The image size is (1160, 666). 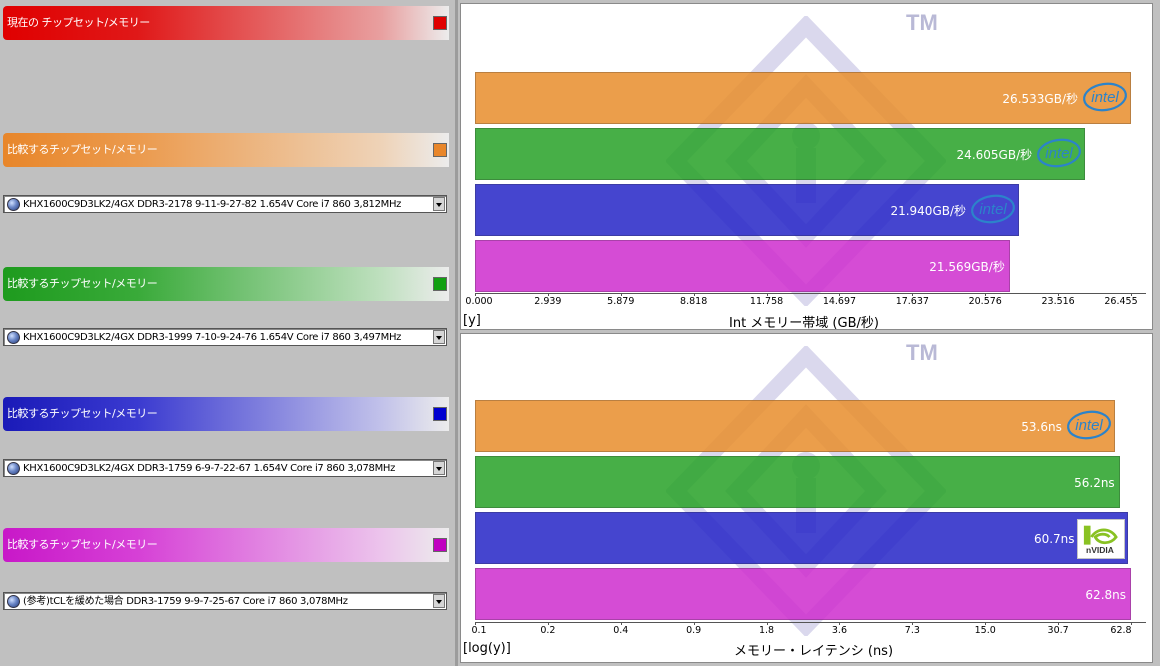 What do you see at coordinates (456, 333) in the screenshot?
I see `pane-divider` at bounding box center [456, 333].